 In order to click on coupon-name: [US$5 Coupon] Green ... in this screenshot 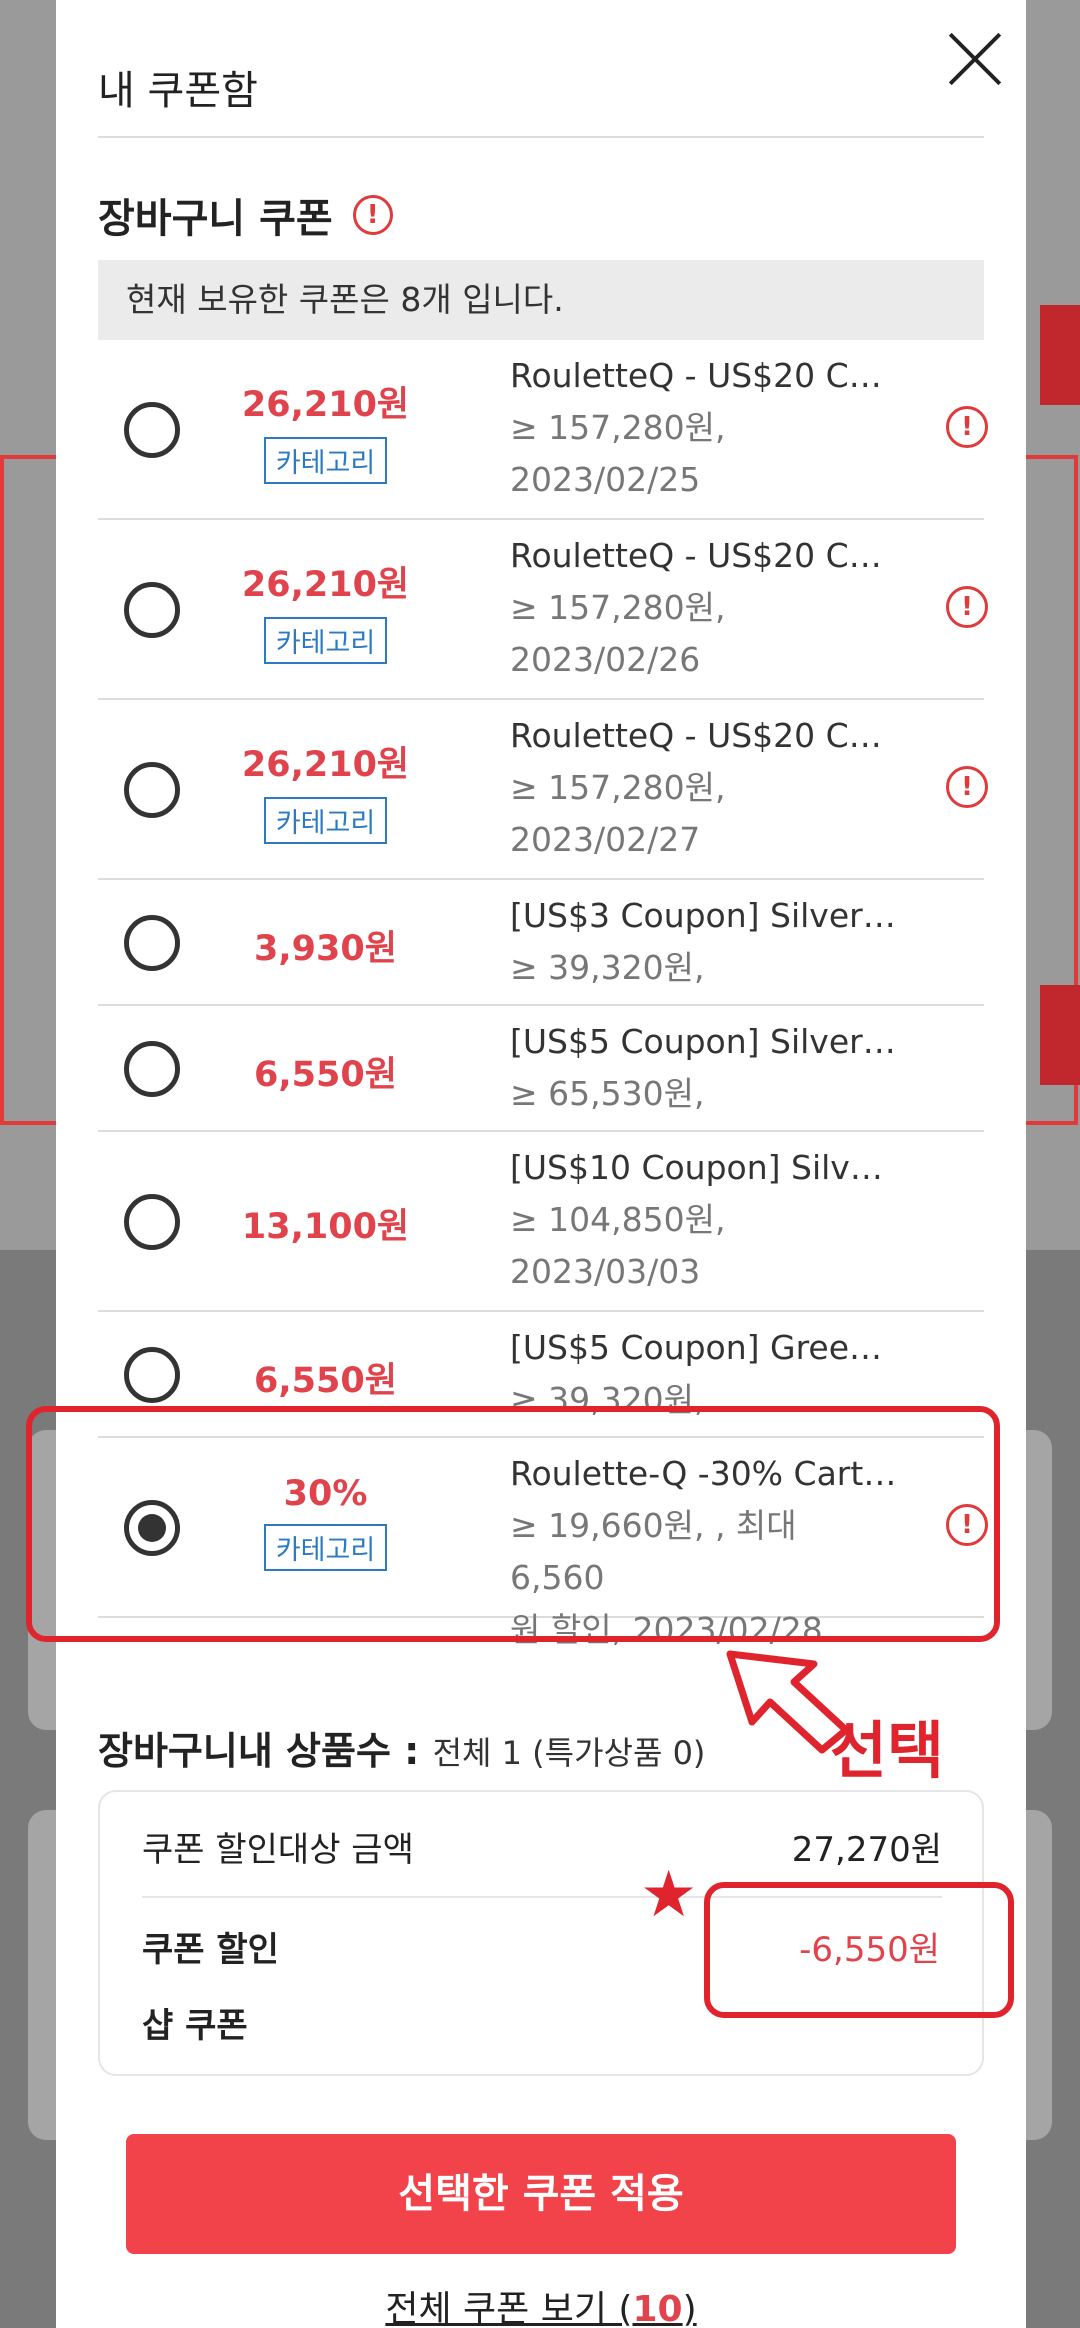, I will do `click(705, 1347)`.